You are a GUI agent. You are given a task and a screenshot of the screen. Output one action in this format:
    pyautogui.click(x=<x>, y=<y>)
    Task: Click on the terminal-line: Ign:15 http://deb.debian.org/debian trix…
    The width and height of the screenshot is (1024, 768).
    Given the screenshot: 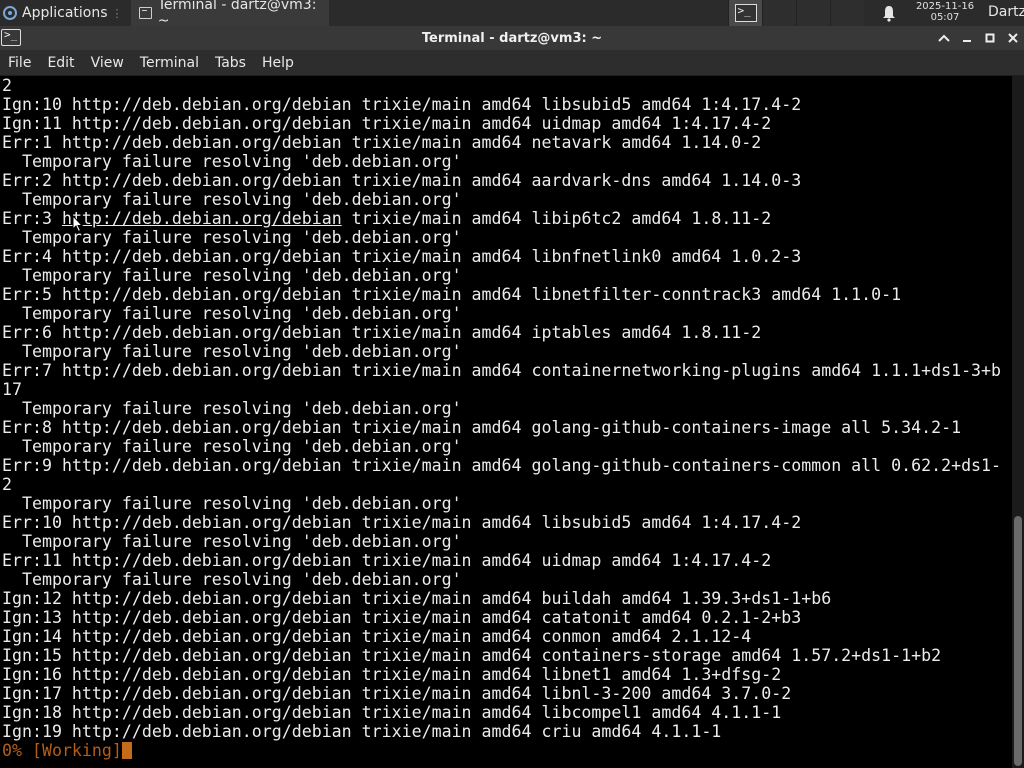 What is the action you would take?
    pyautogui.click(x=472, y=655)
    